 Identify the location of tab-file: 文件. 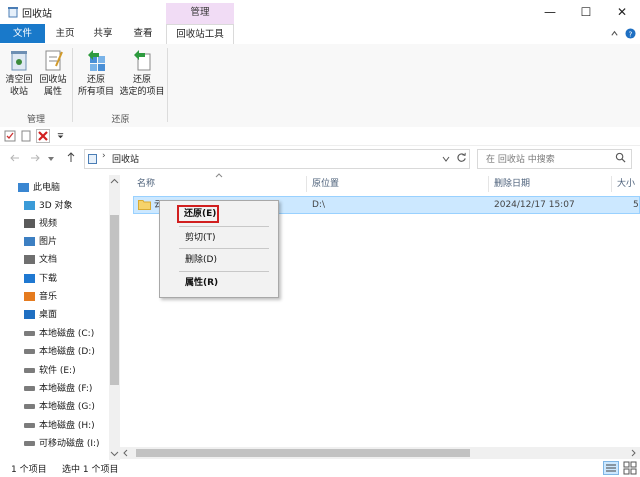
(22, 33).